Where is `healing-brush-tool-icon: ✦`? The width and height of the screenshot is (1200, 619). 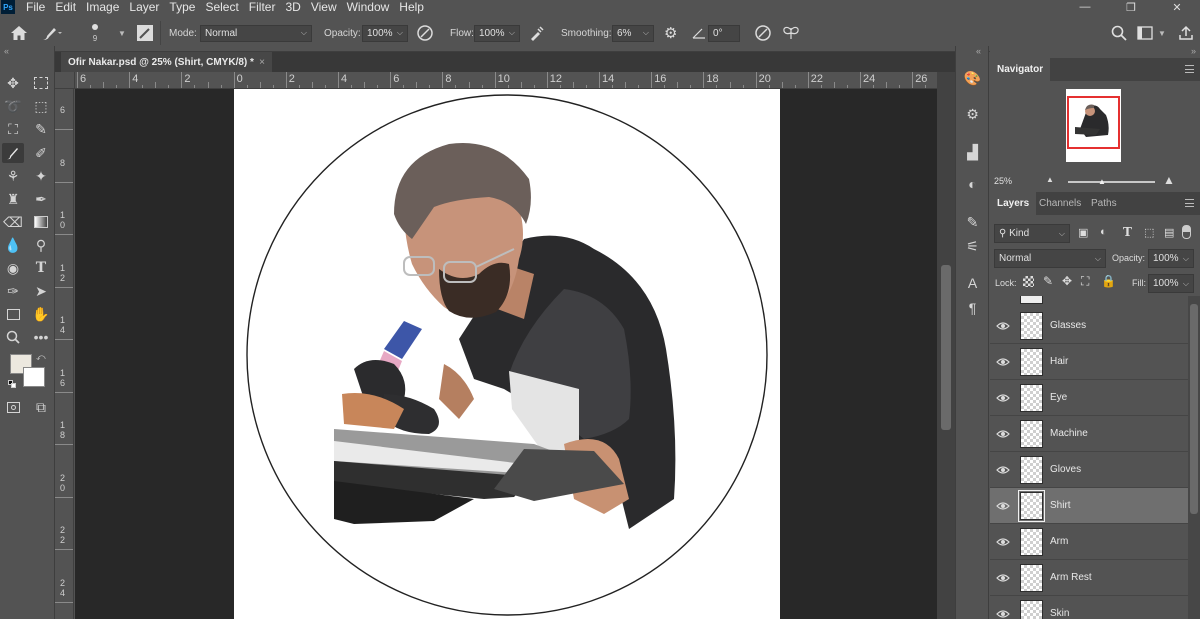
healing-brush-tool-icon: ✦ is located at coordinates (41, 176).